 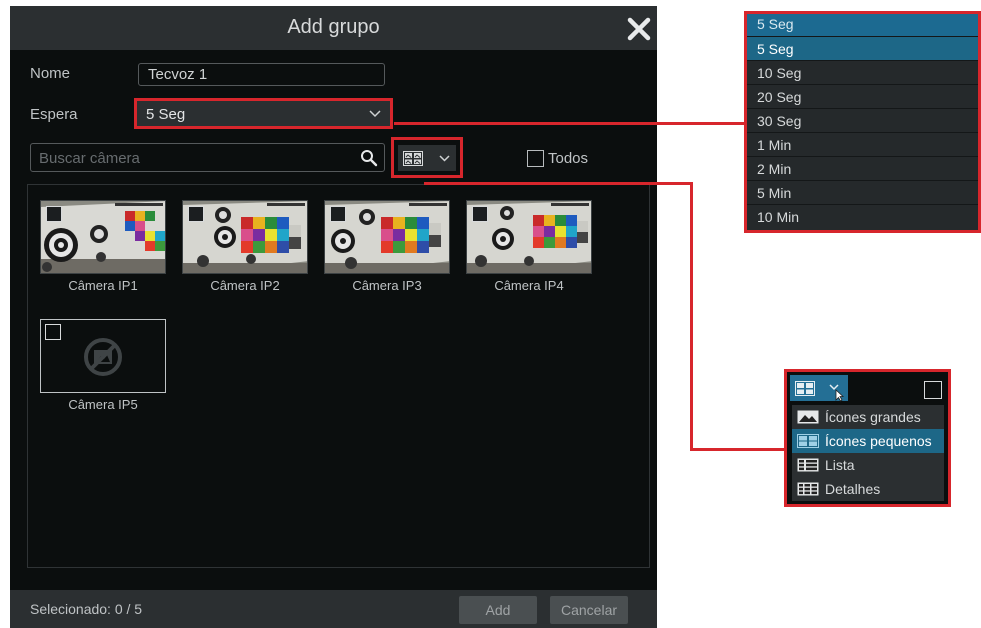 I want to click on view-option-small-icons: Ícones pequenos, so click(x=868, y=441).